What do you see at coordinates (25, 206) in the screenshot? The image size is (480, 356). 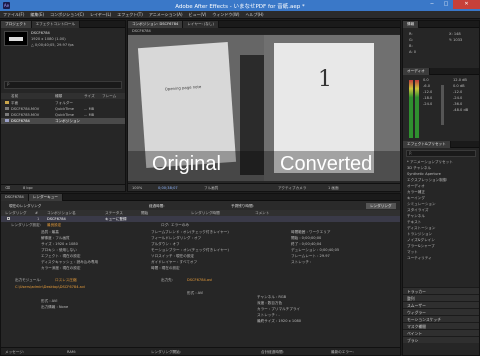 I see `current-render-label: 現在のレンダリング` at bounding box center [25, 206].